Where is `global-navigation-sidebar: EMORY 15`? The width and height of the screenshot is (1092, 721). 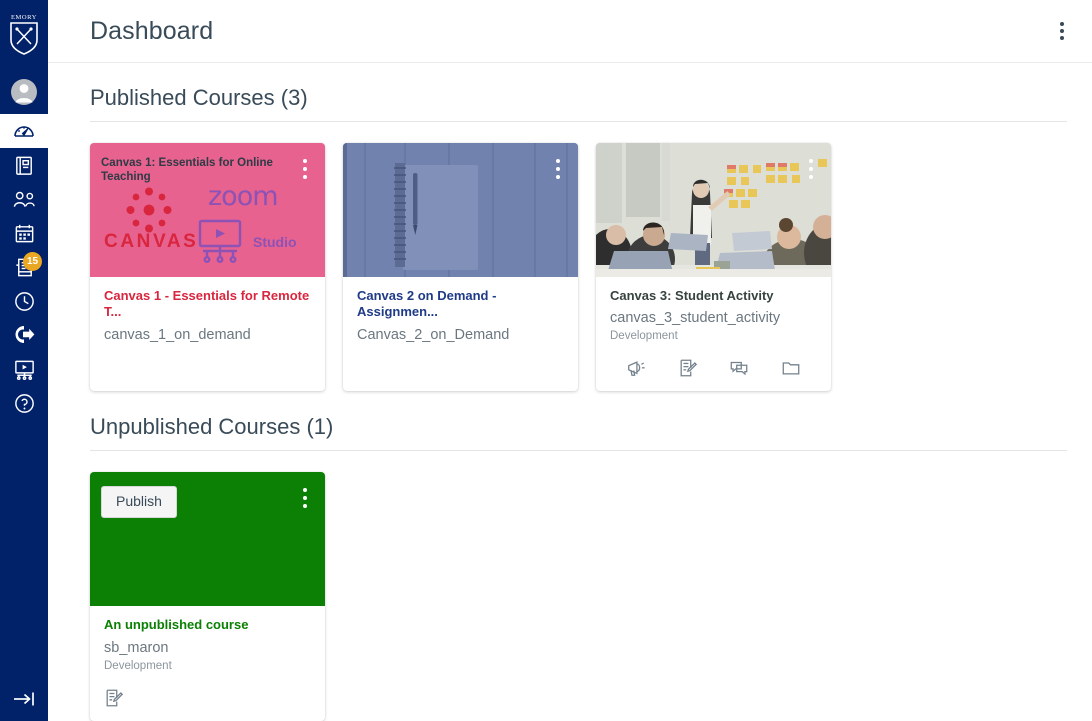
global-navigation-sidebar: EMORY 15 is located at coordinates (24, 360).